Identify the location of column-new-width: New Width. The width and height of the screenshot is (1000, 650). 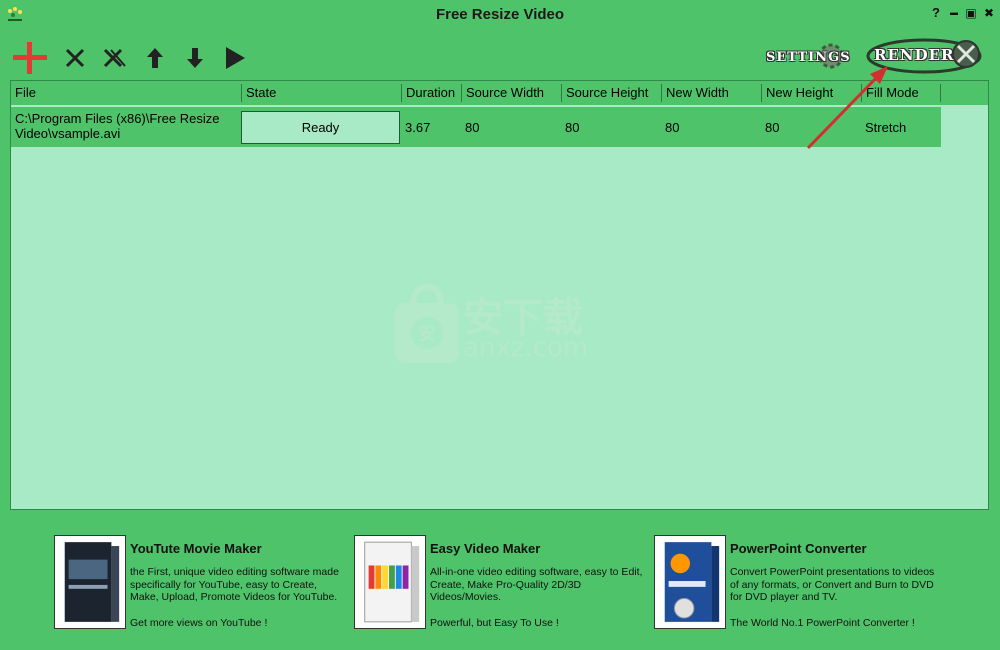
(711, 93).